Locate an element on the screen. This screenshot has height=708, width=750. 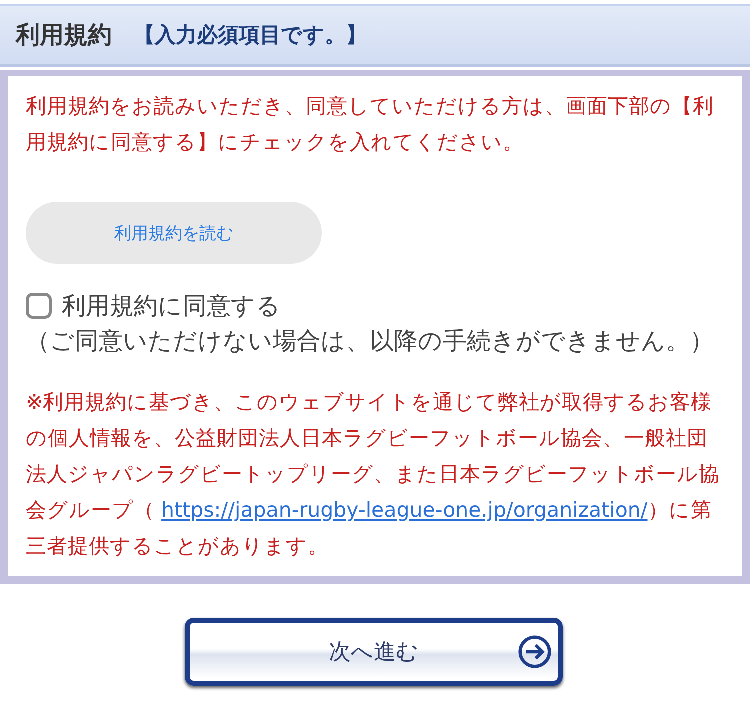
agree-label: 利用規約に同意する is located at coordinates (171, 306).